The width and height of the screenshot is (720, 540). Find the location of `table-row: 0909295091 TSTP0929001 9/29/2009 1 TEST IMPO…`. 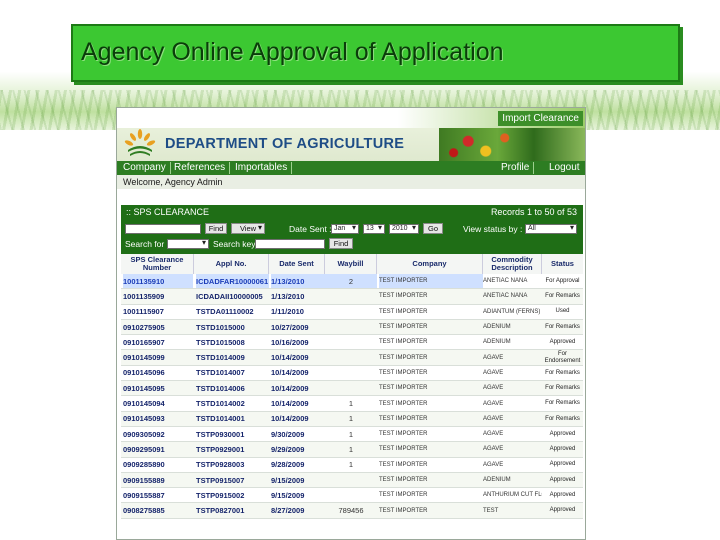

table-row: 0909295091 TSTP0929001 9/29/2009 1 TEST IMPO… is located at coordinates (352, 450).